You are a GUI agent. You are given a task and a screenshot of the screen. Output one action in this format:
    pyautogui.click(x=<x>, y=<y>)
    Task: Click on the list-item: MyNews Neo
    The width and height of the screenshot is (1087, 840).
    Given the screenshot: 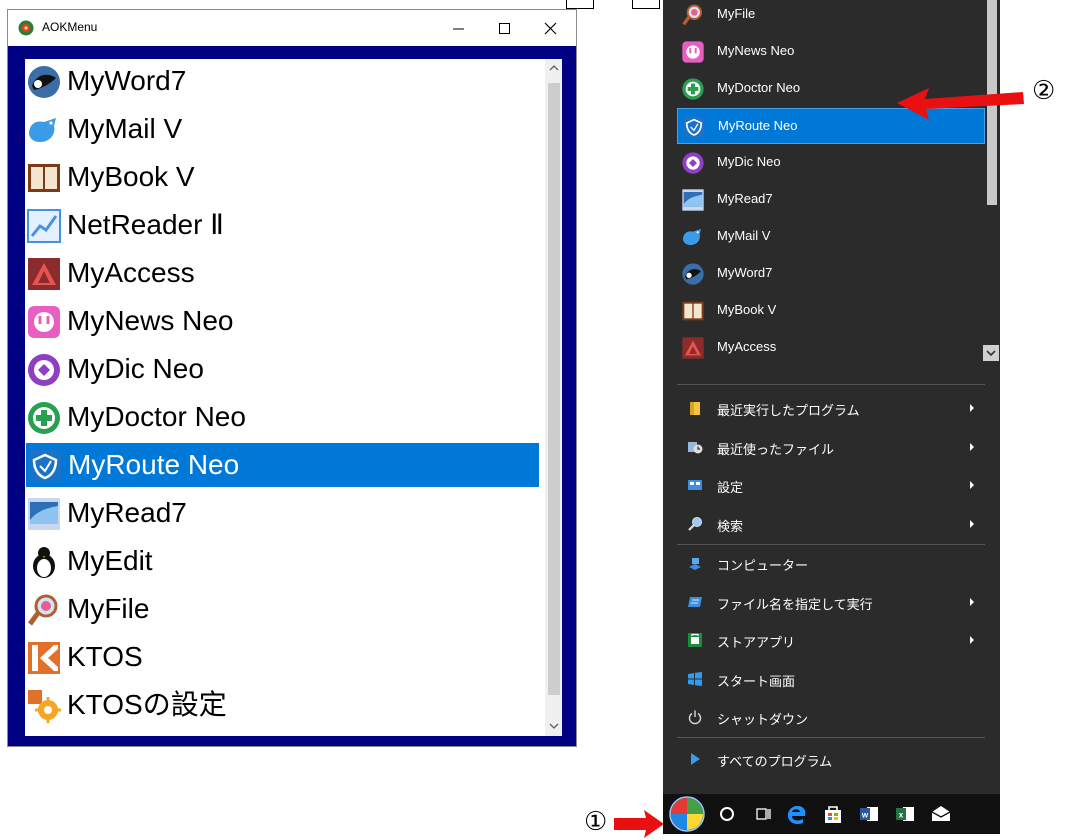 What is the action you would take?
    pyautogui.click(x=282, y=321)
    